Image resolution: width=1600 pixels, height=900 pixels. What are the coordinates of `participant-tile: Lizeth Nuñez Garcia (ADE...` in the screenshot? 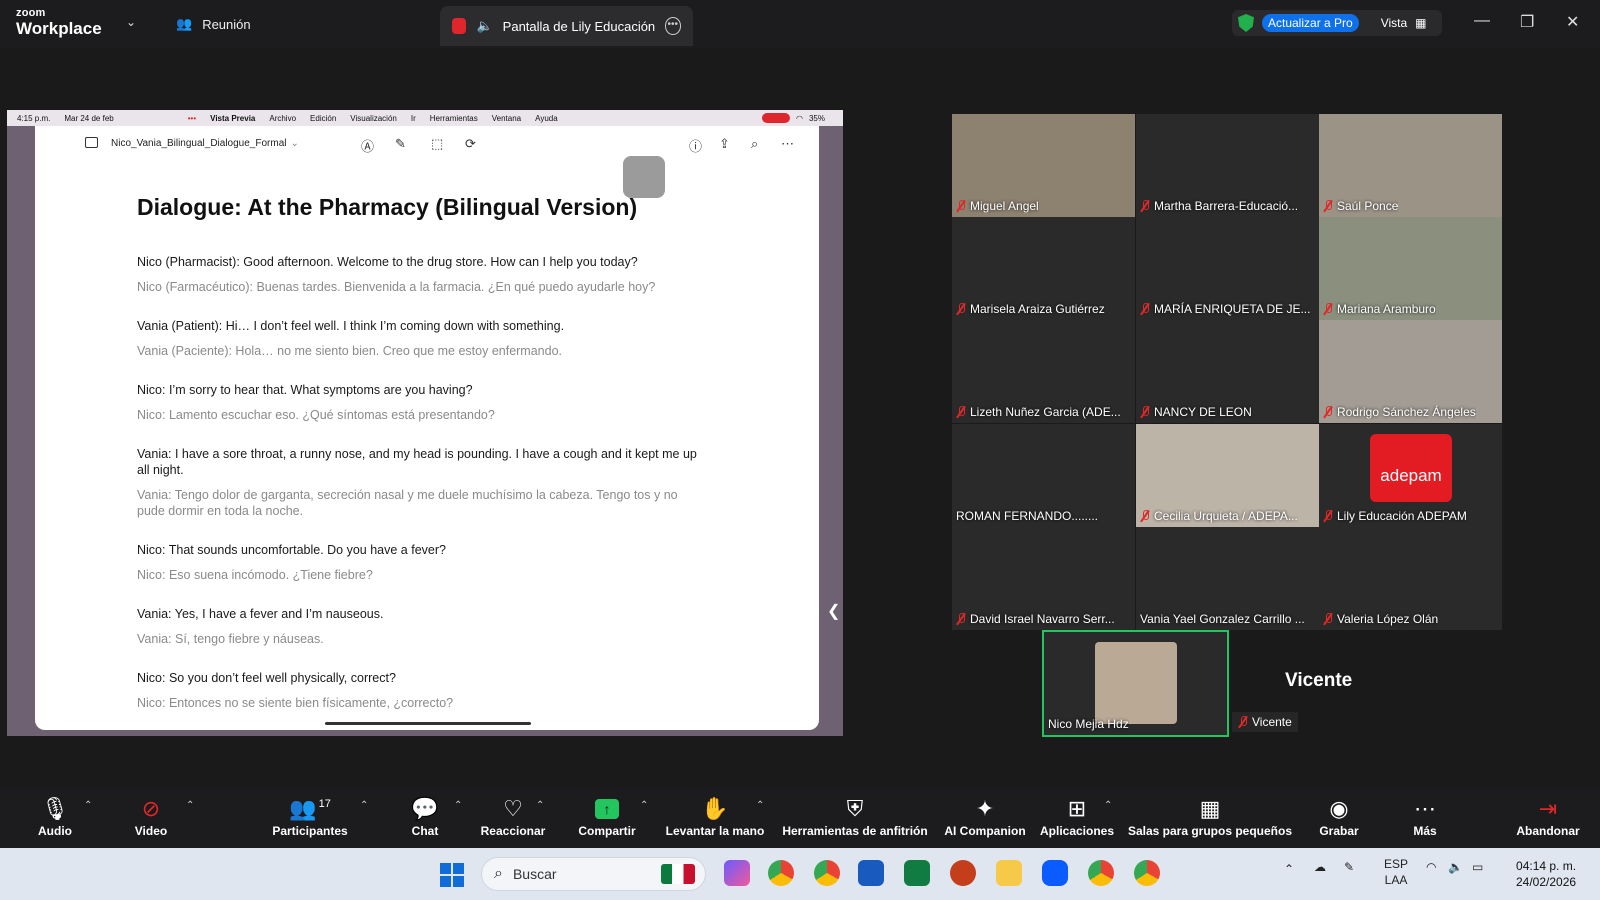 It's located at (1043, 371).